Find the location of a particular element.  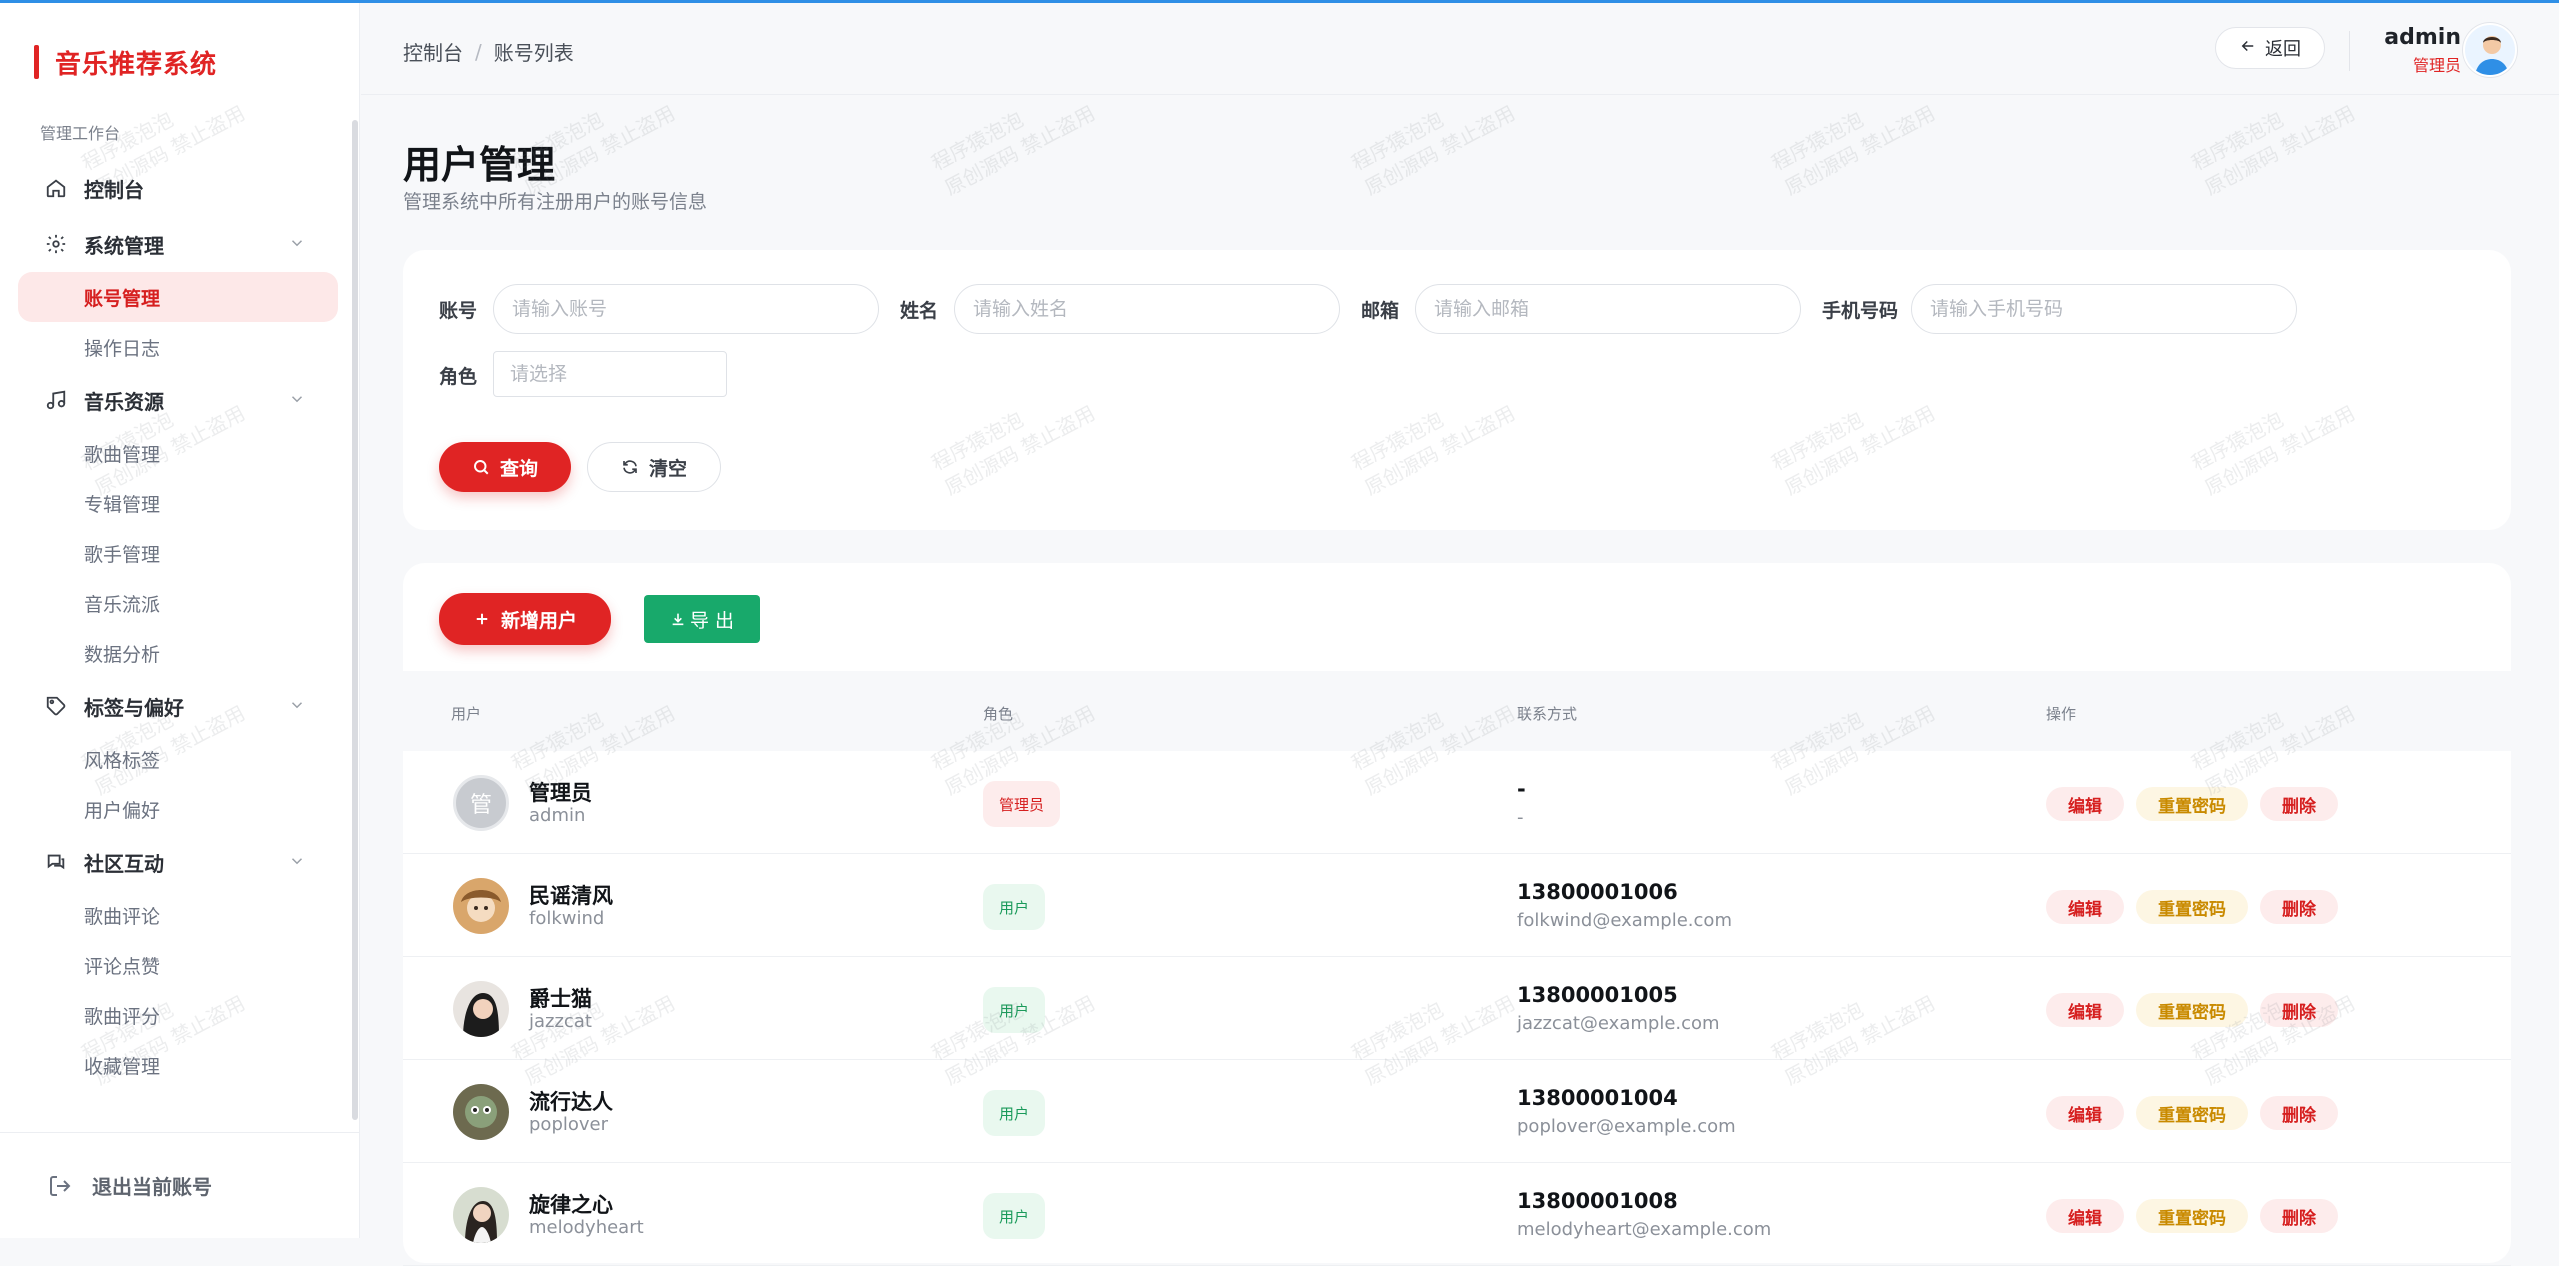

sidebar-group-community: 社区互动 is located at coordinates (178, 862).